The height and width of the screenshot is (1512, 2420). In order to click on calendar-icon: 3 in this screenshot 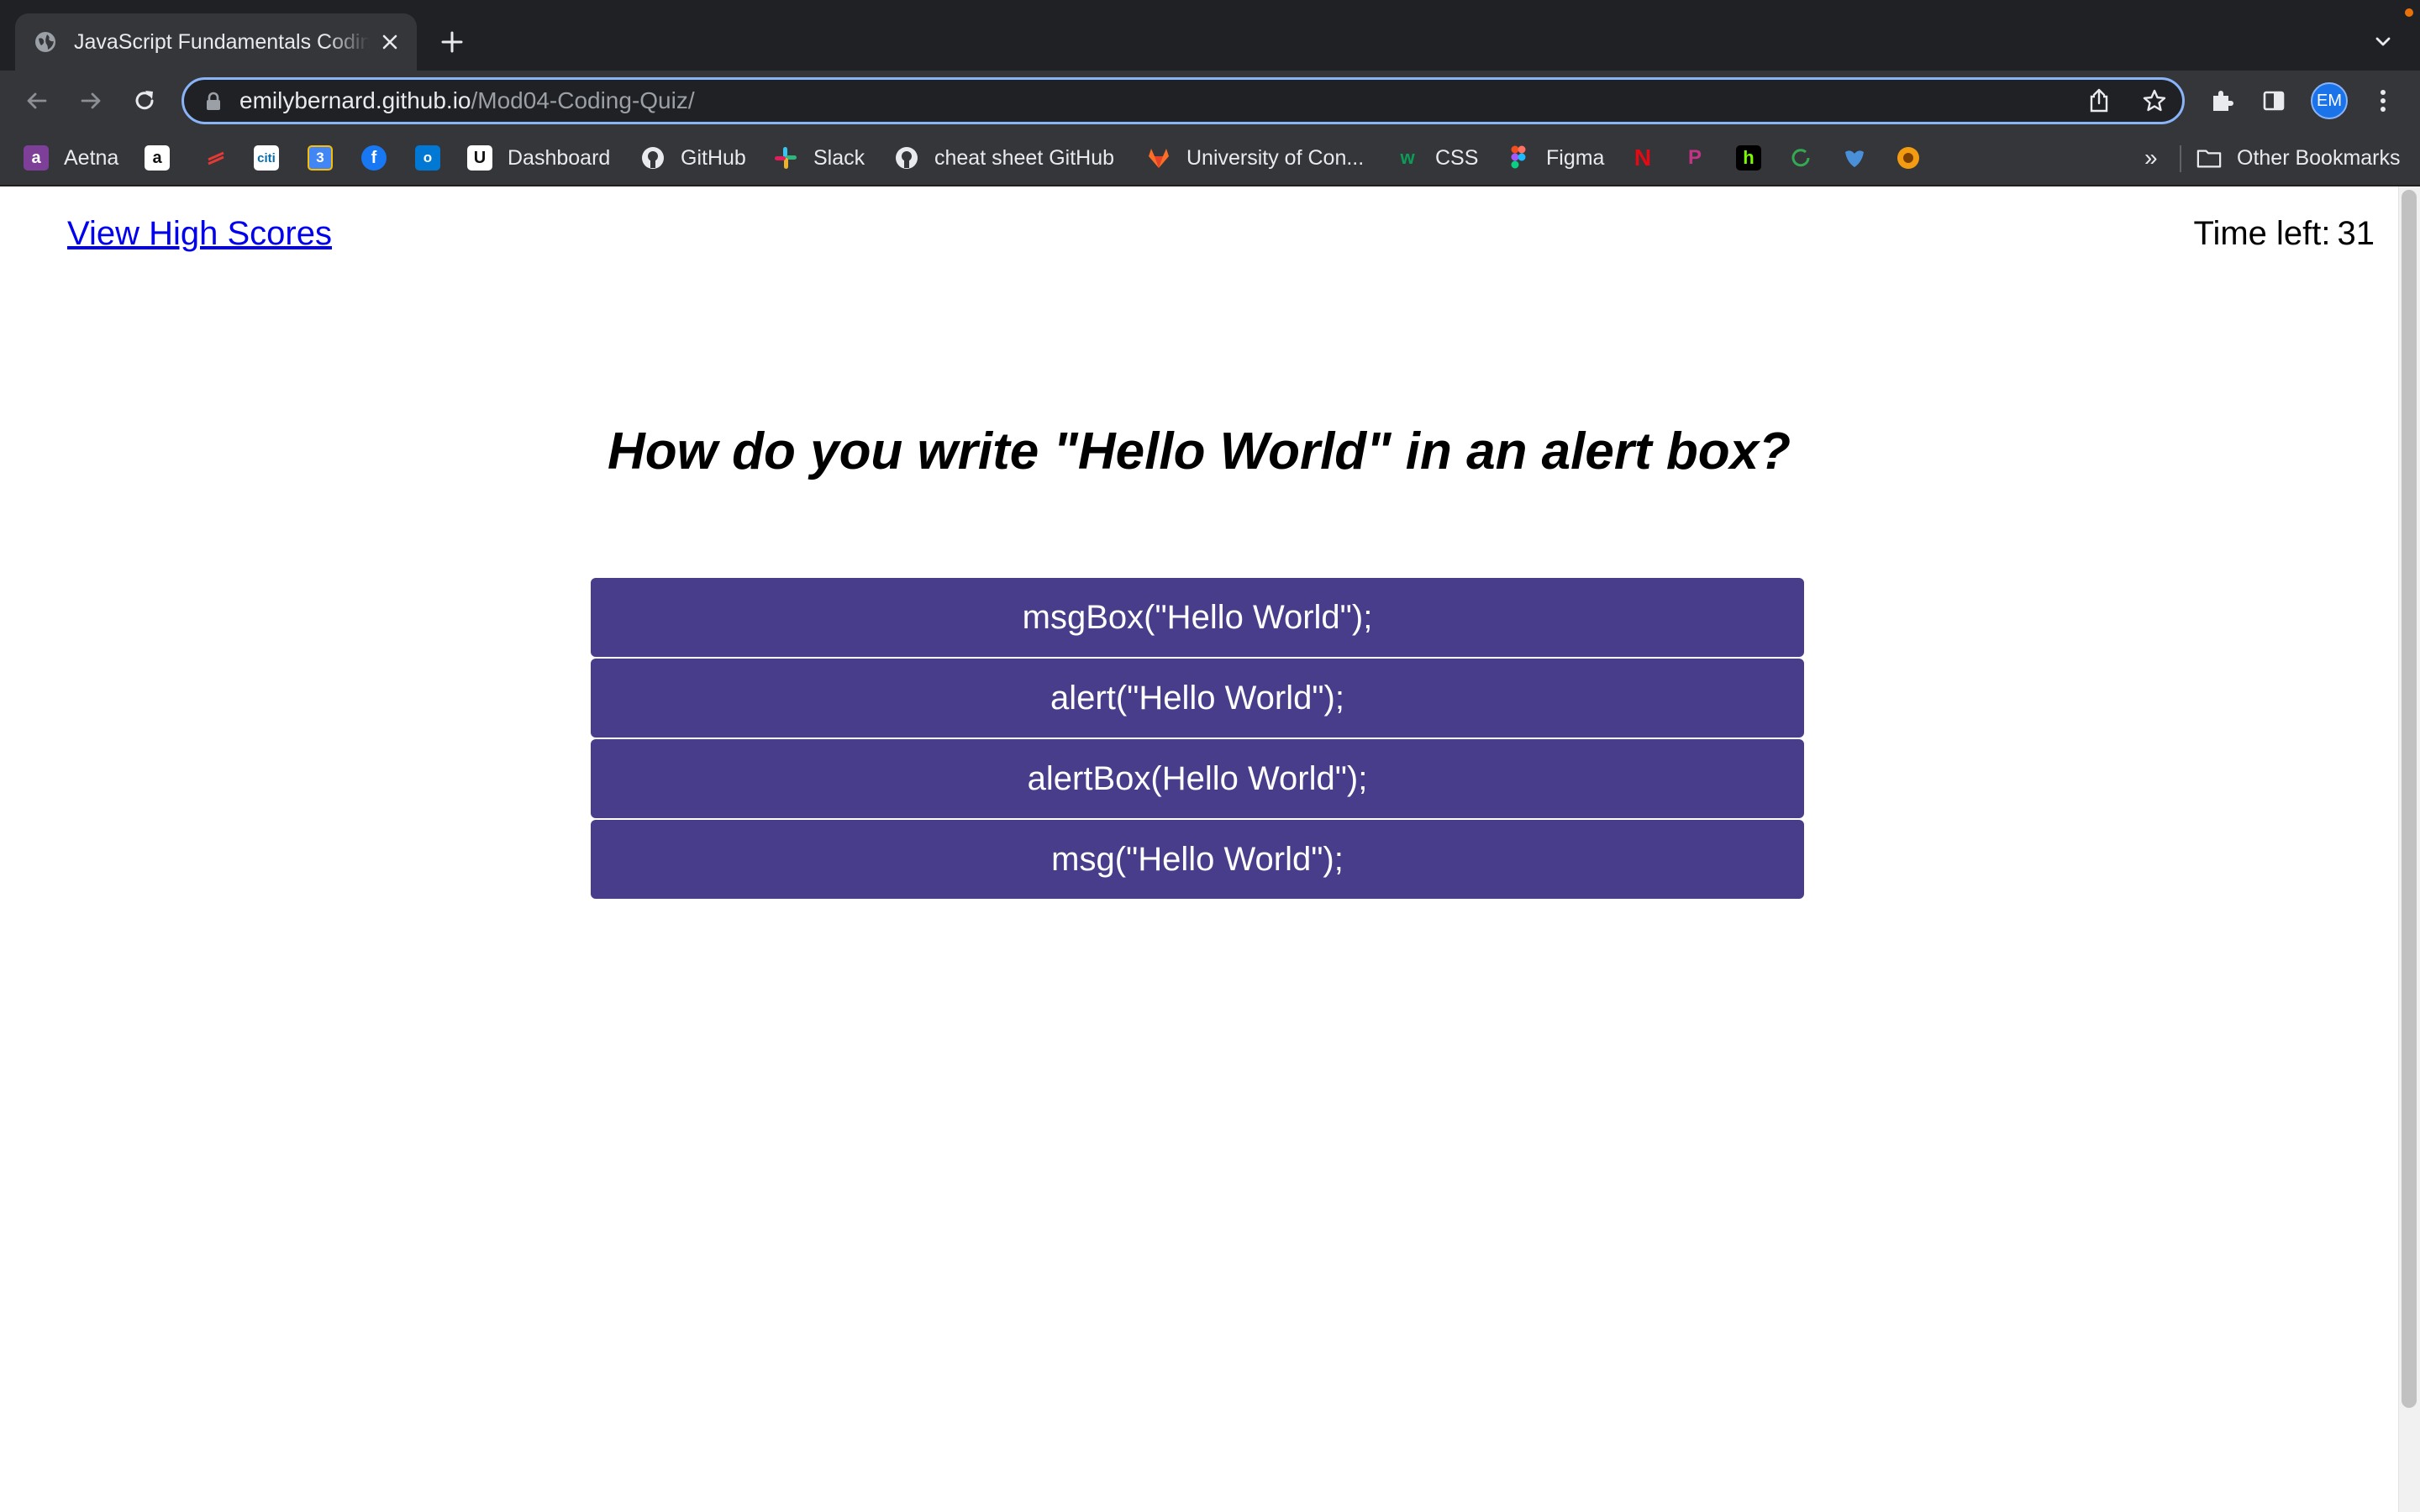, I will do `click(321, 158)`.